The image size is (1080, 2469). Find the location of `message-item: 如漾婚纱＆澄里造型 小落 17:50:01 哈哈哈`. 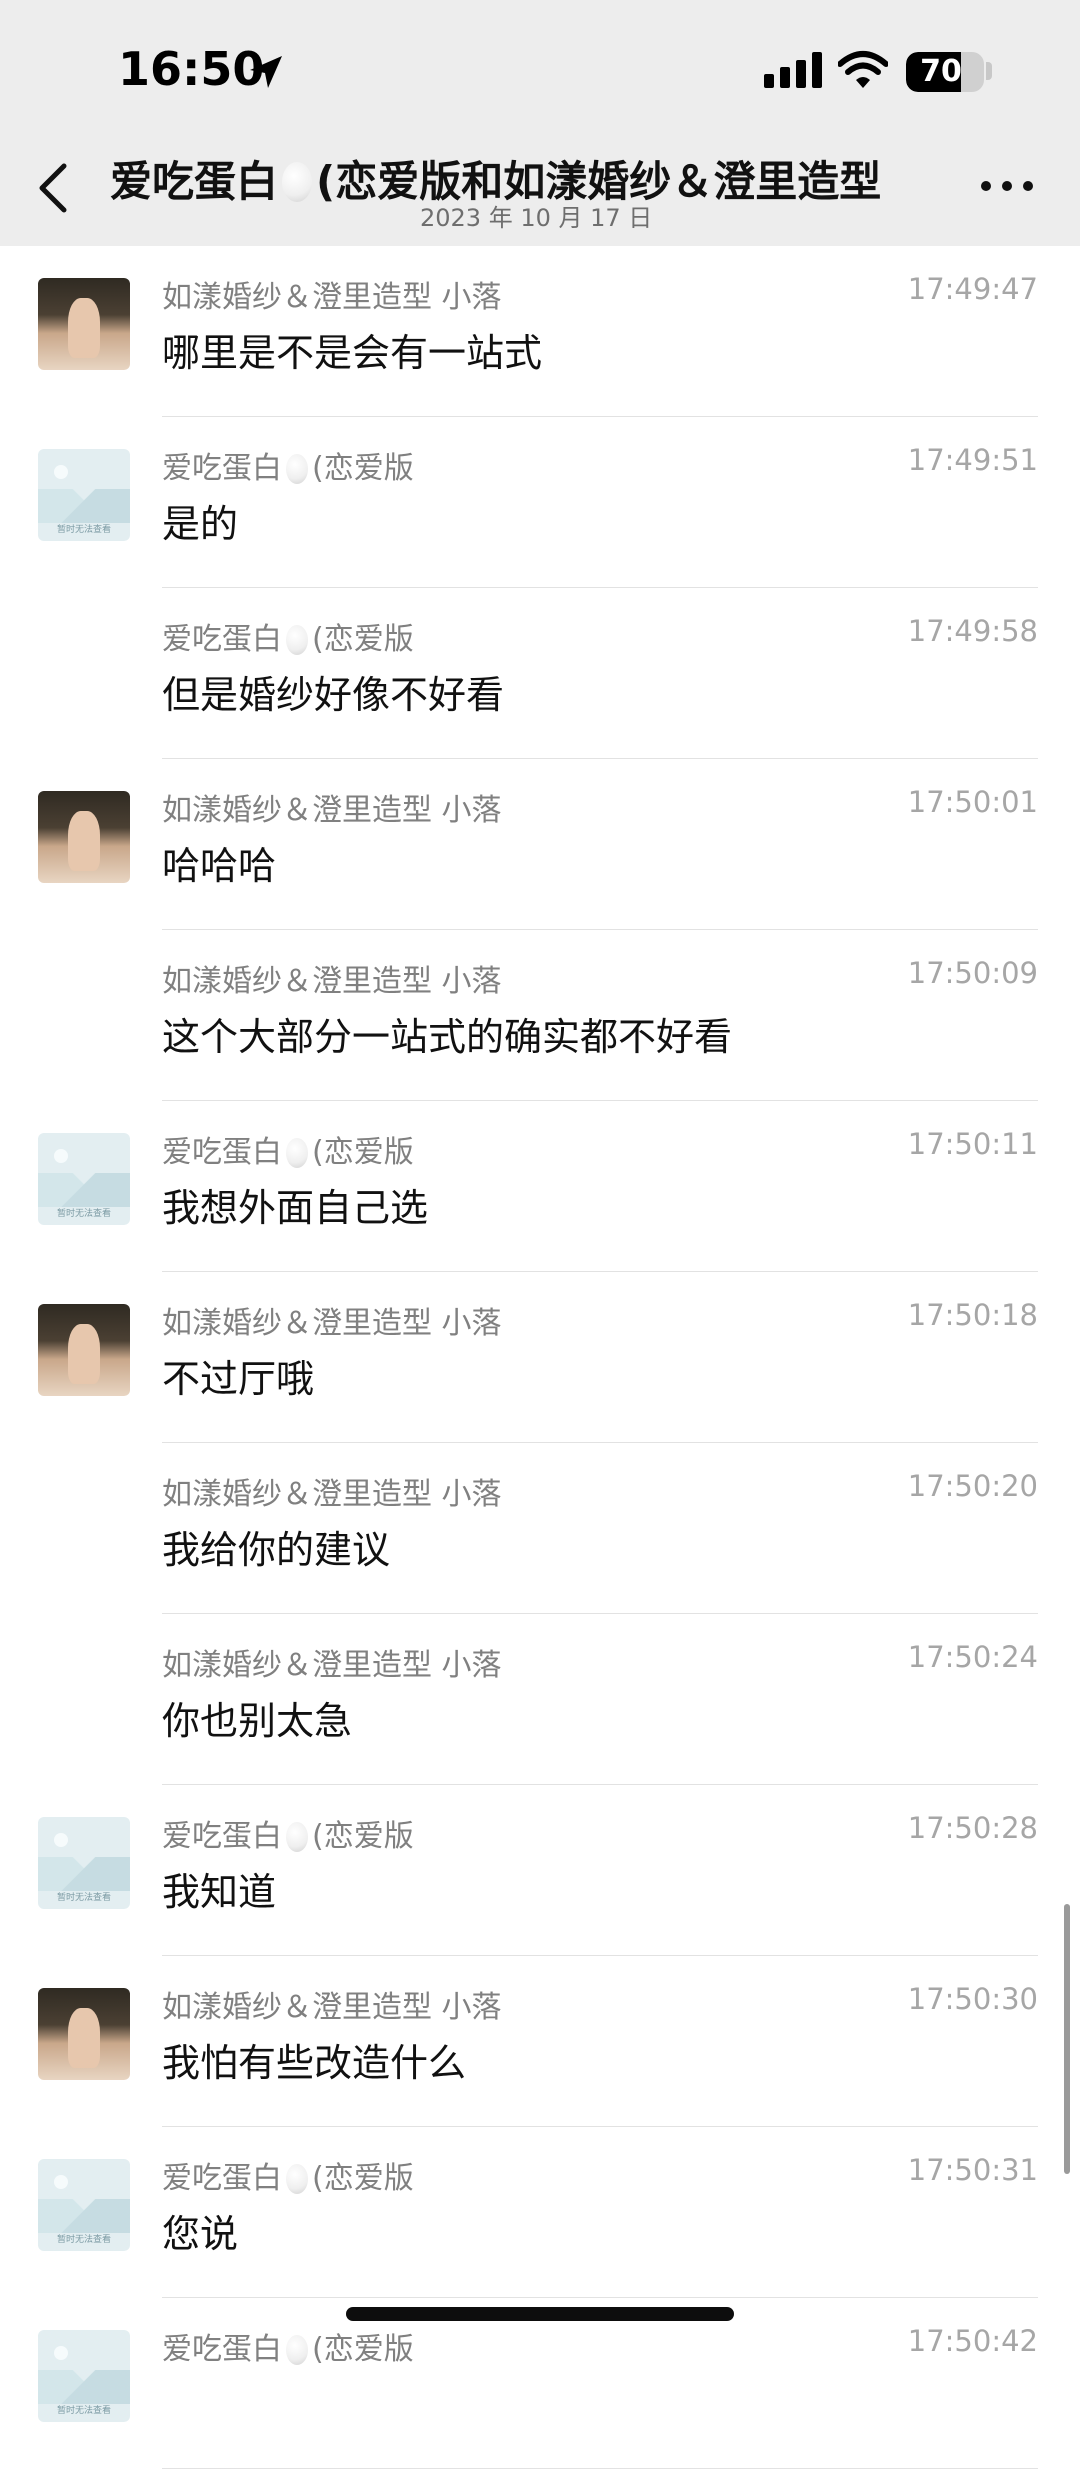

message-item: 如漾婚纱＆澄里造型 小落 17:50:01 哈哈哈 is located at coordinates (540, 844).